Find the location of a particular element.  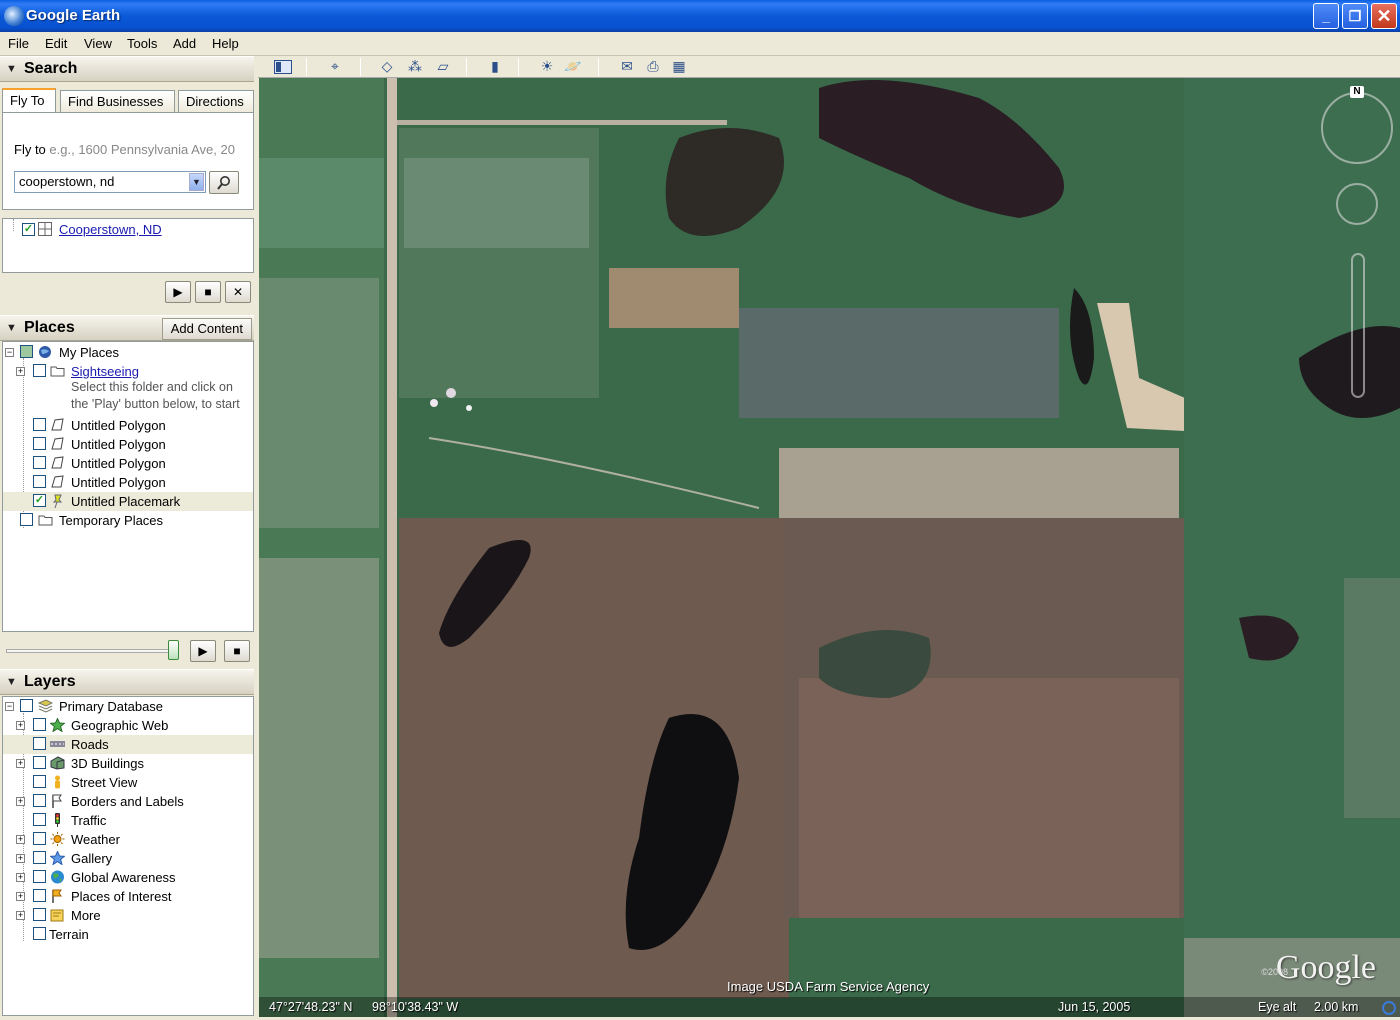

email-icon: ✉ is located at coordinates (627, 67).